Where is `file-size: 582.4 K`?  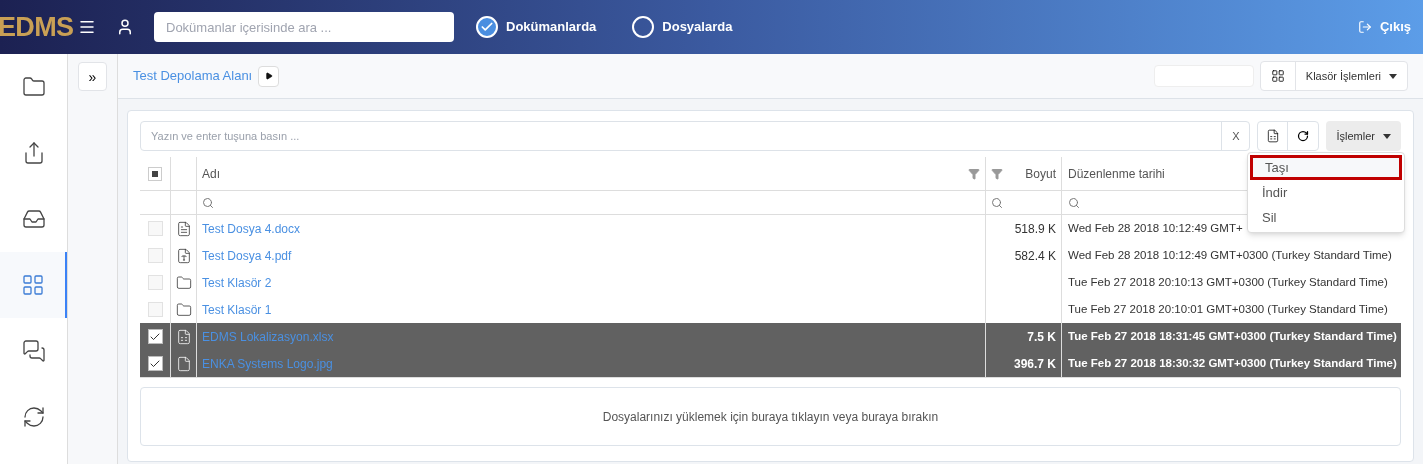 file-size: 582.4 K is located at coordinates (1035, 256).